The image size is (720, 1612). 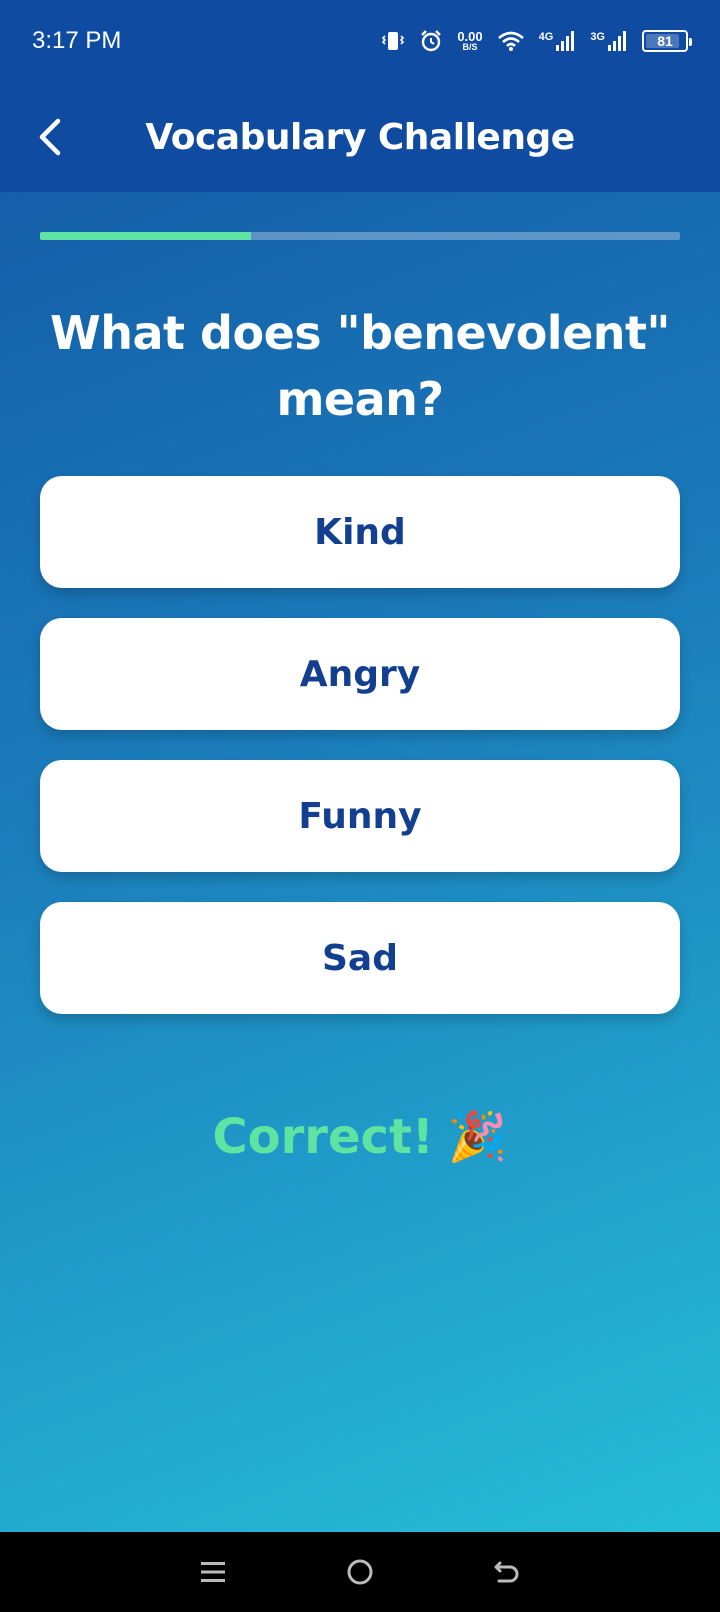 I want to click on option-label: Sad, so click(x=360, y=958).